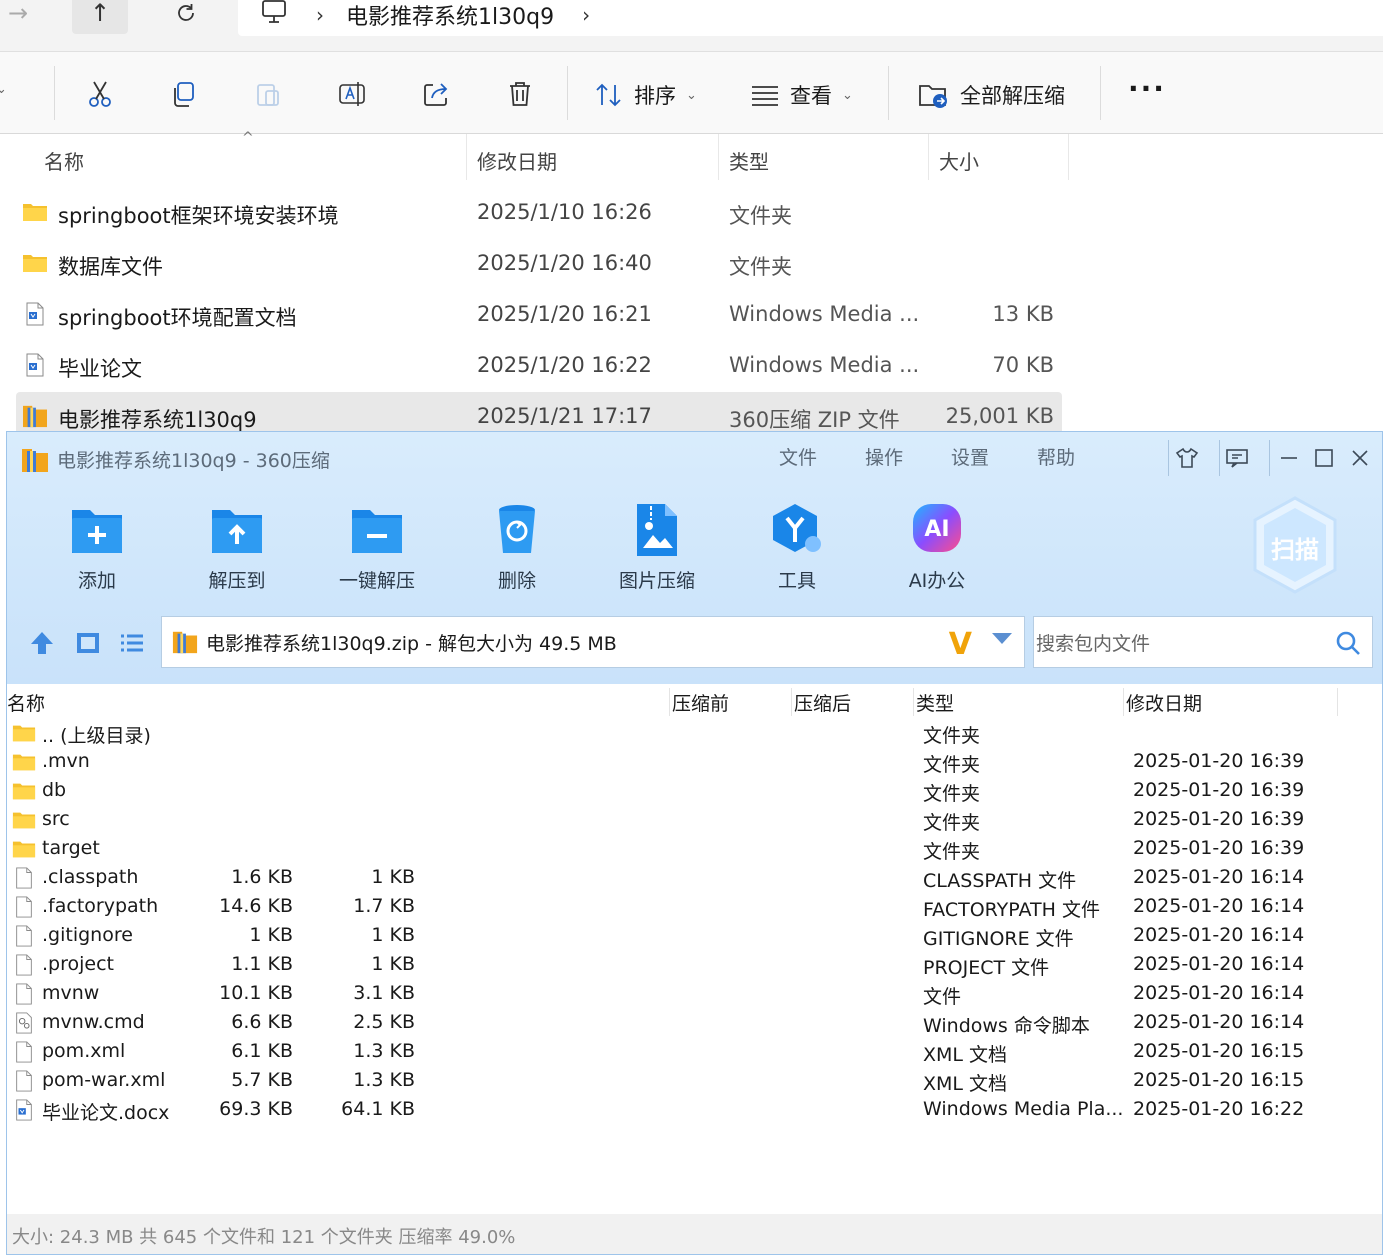 Image resolution: width=1383 pixels, height=1255 pixels. Describe the element at coordinates (1023, 314) in the screenshot. I see `file-size: 13 KB` at that location.